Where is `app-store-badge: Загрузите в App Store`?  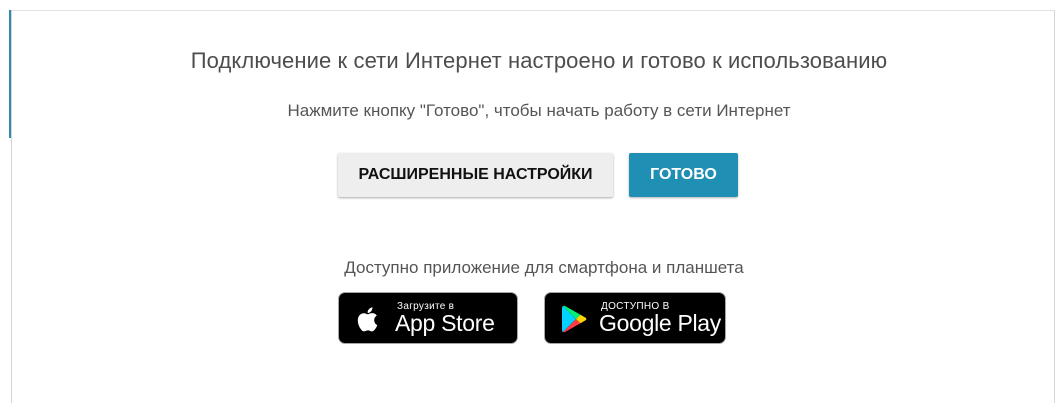
app-store-badge: Загрузите в App Store is located at coordinates (428, 318).